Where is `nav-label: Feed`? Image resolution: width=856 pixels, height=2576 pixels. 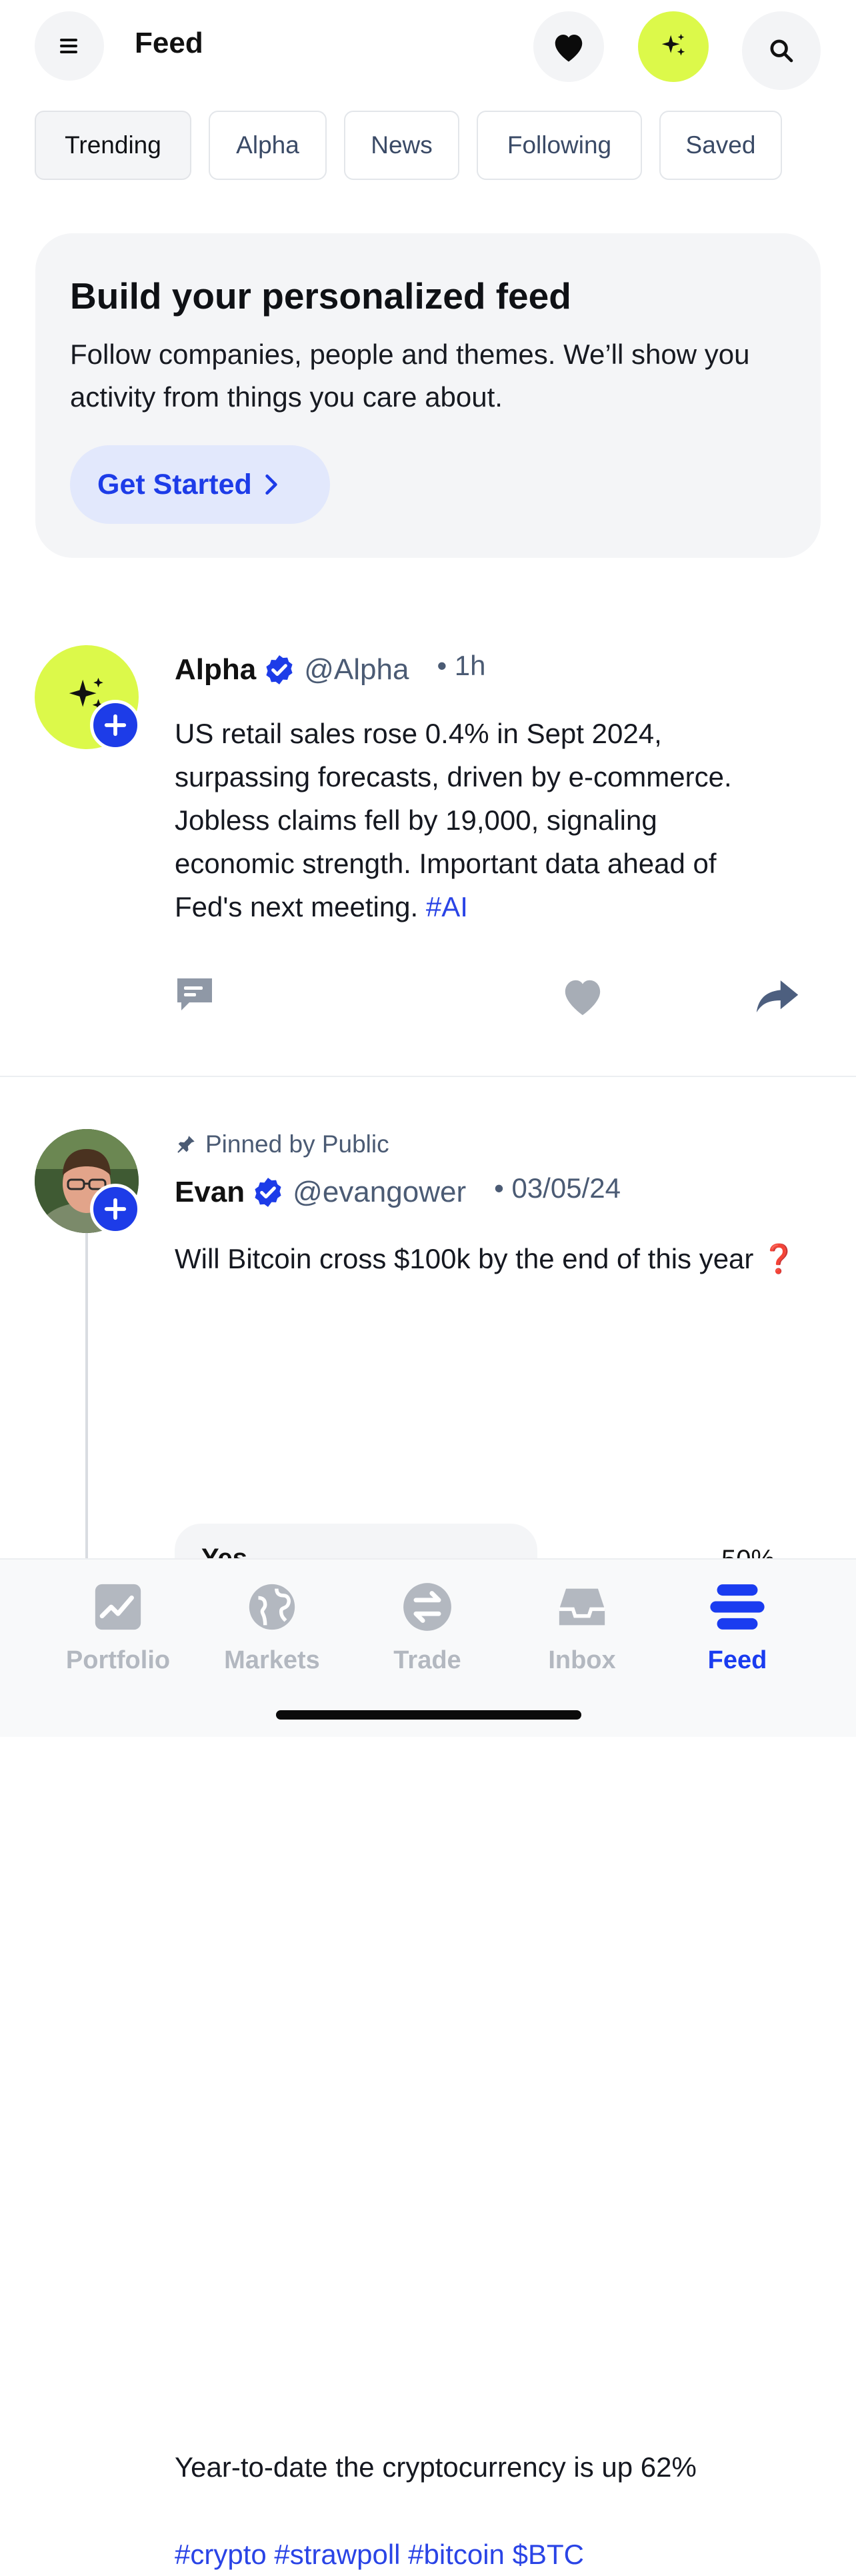
nav-label: Feed is located at coordinates (737, 1660).